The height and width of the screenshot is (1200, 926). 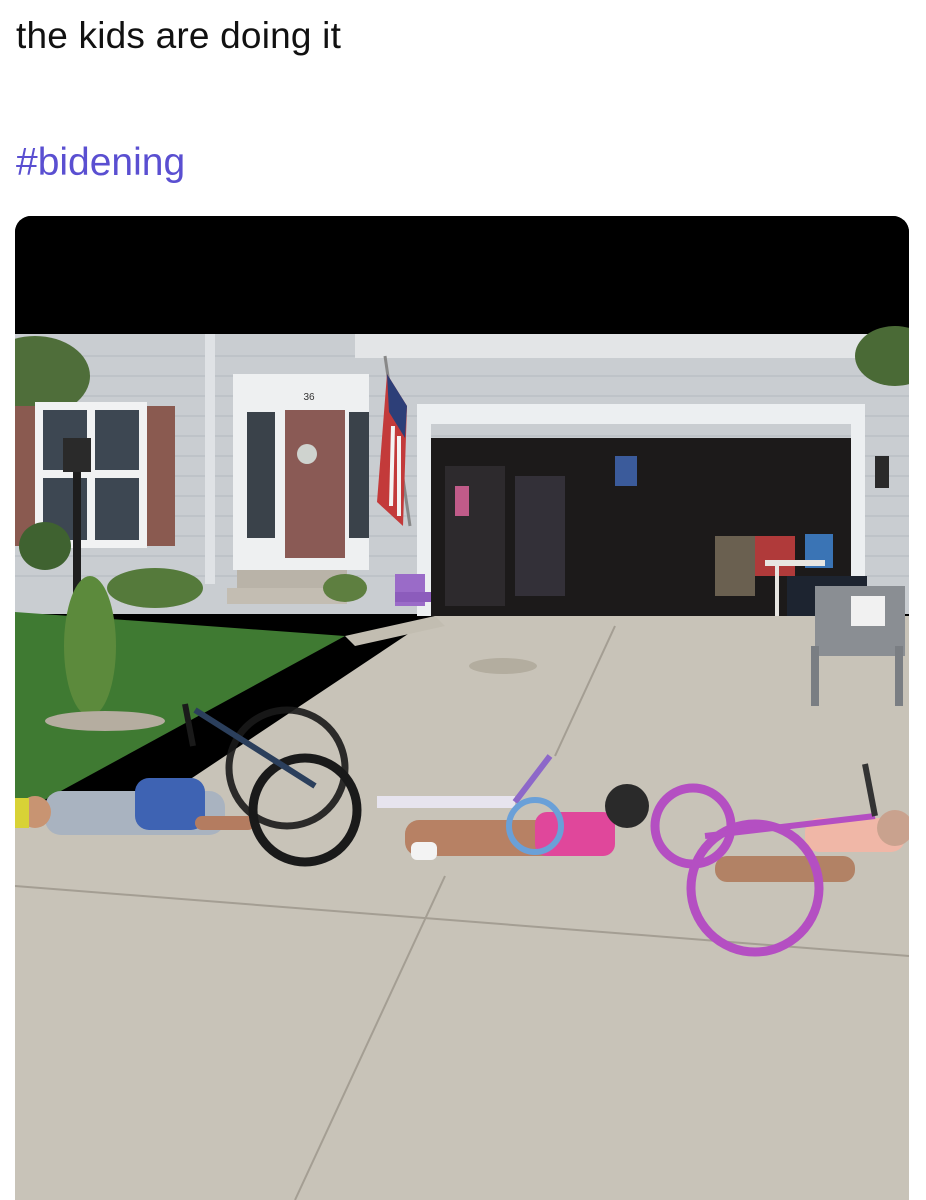 What do you see at coordinates (100, 163) in the screenshot?
I see `hashtag-link: #bidening` at bounding box center [100, 163].